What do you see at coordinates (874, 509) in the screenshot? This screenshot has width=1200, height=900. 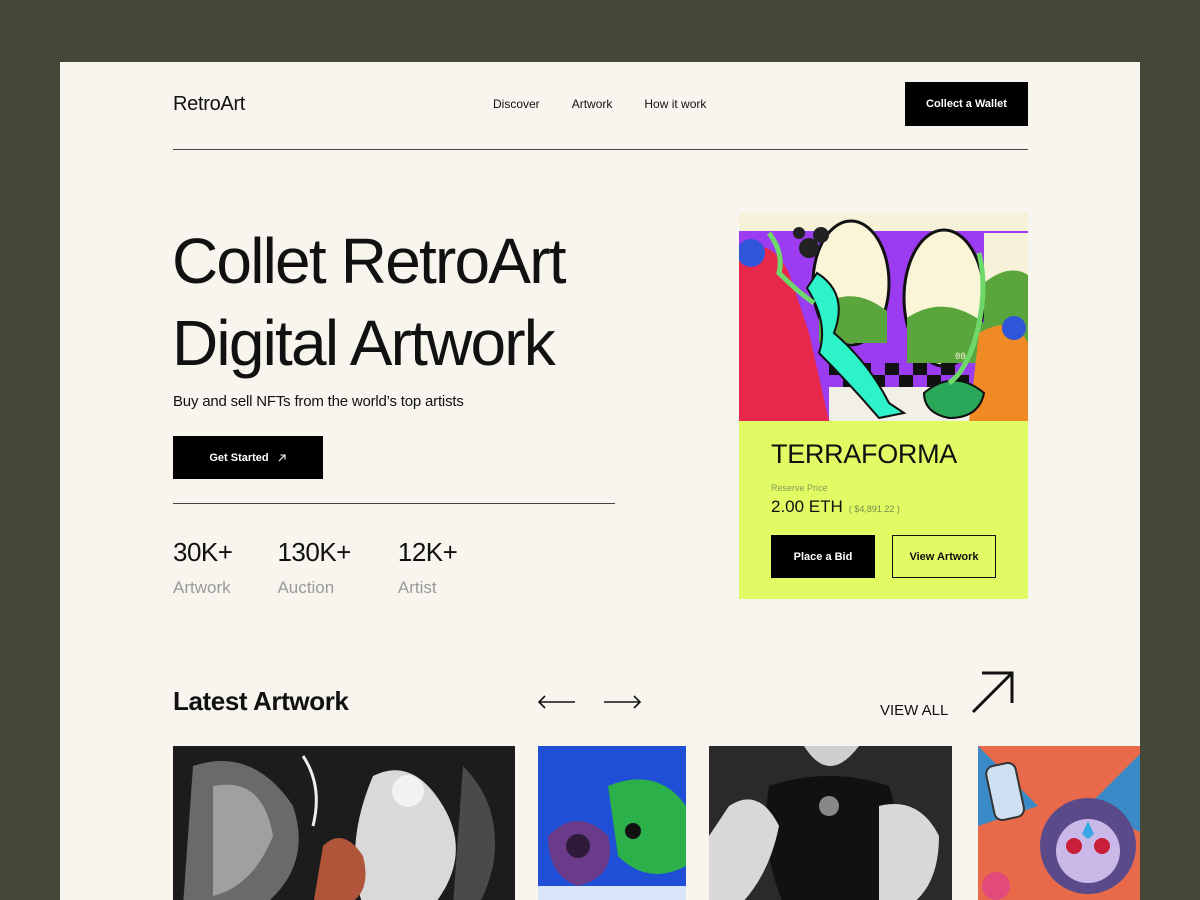 I see `price-usd: ( $4,891.22 )` at bounding box center [874, 509].